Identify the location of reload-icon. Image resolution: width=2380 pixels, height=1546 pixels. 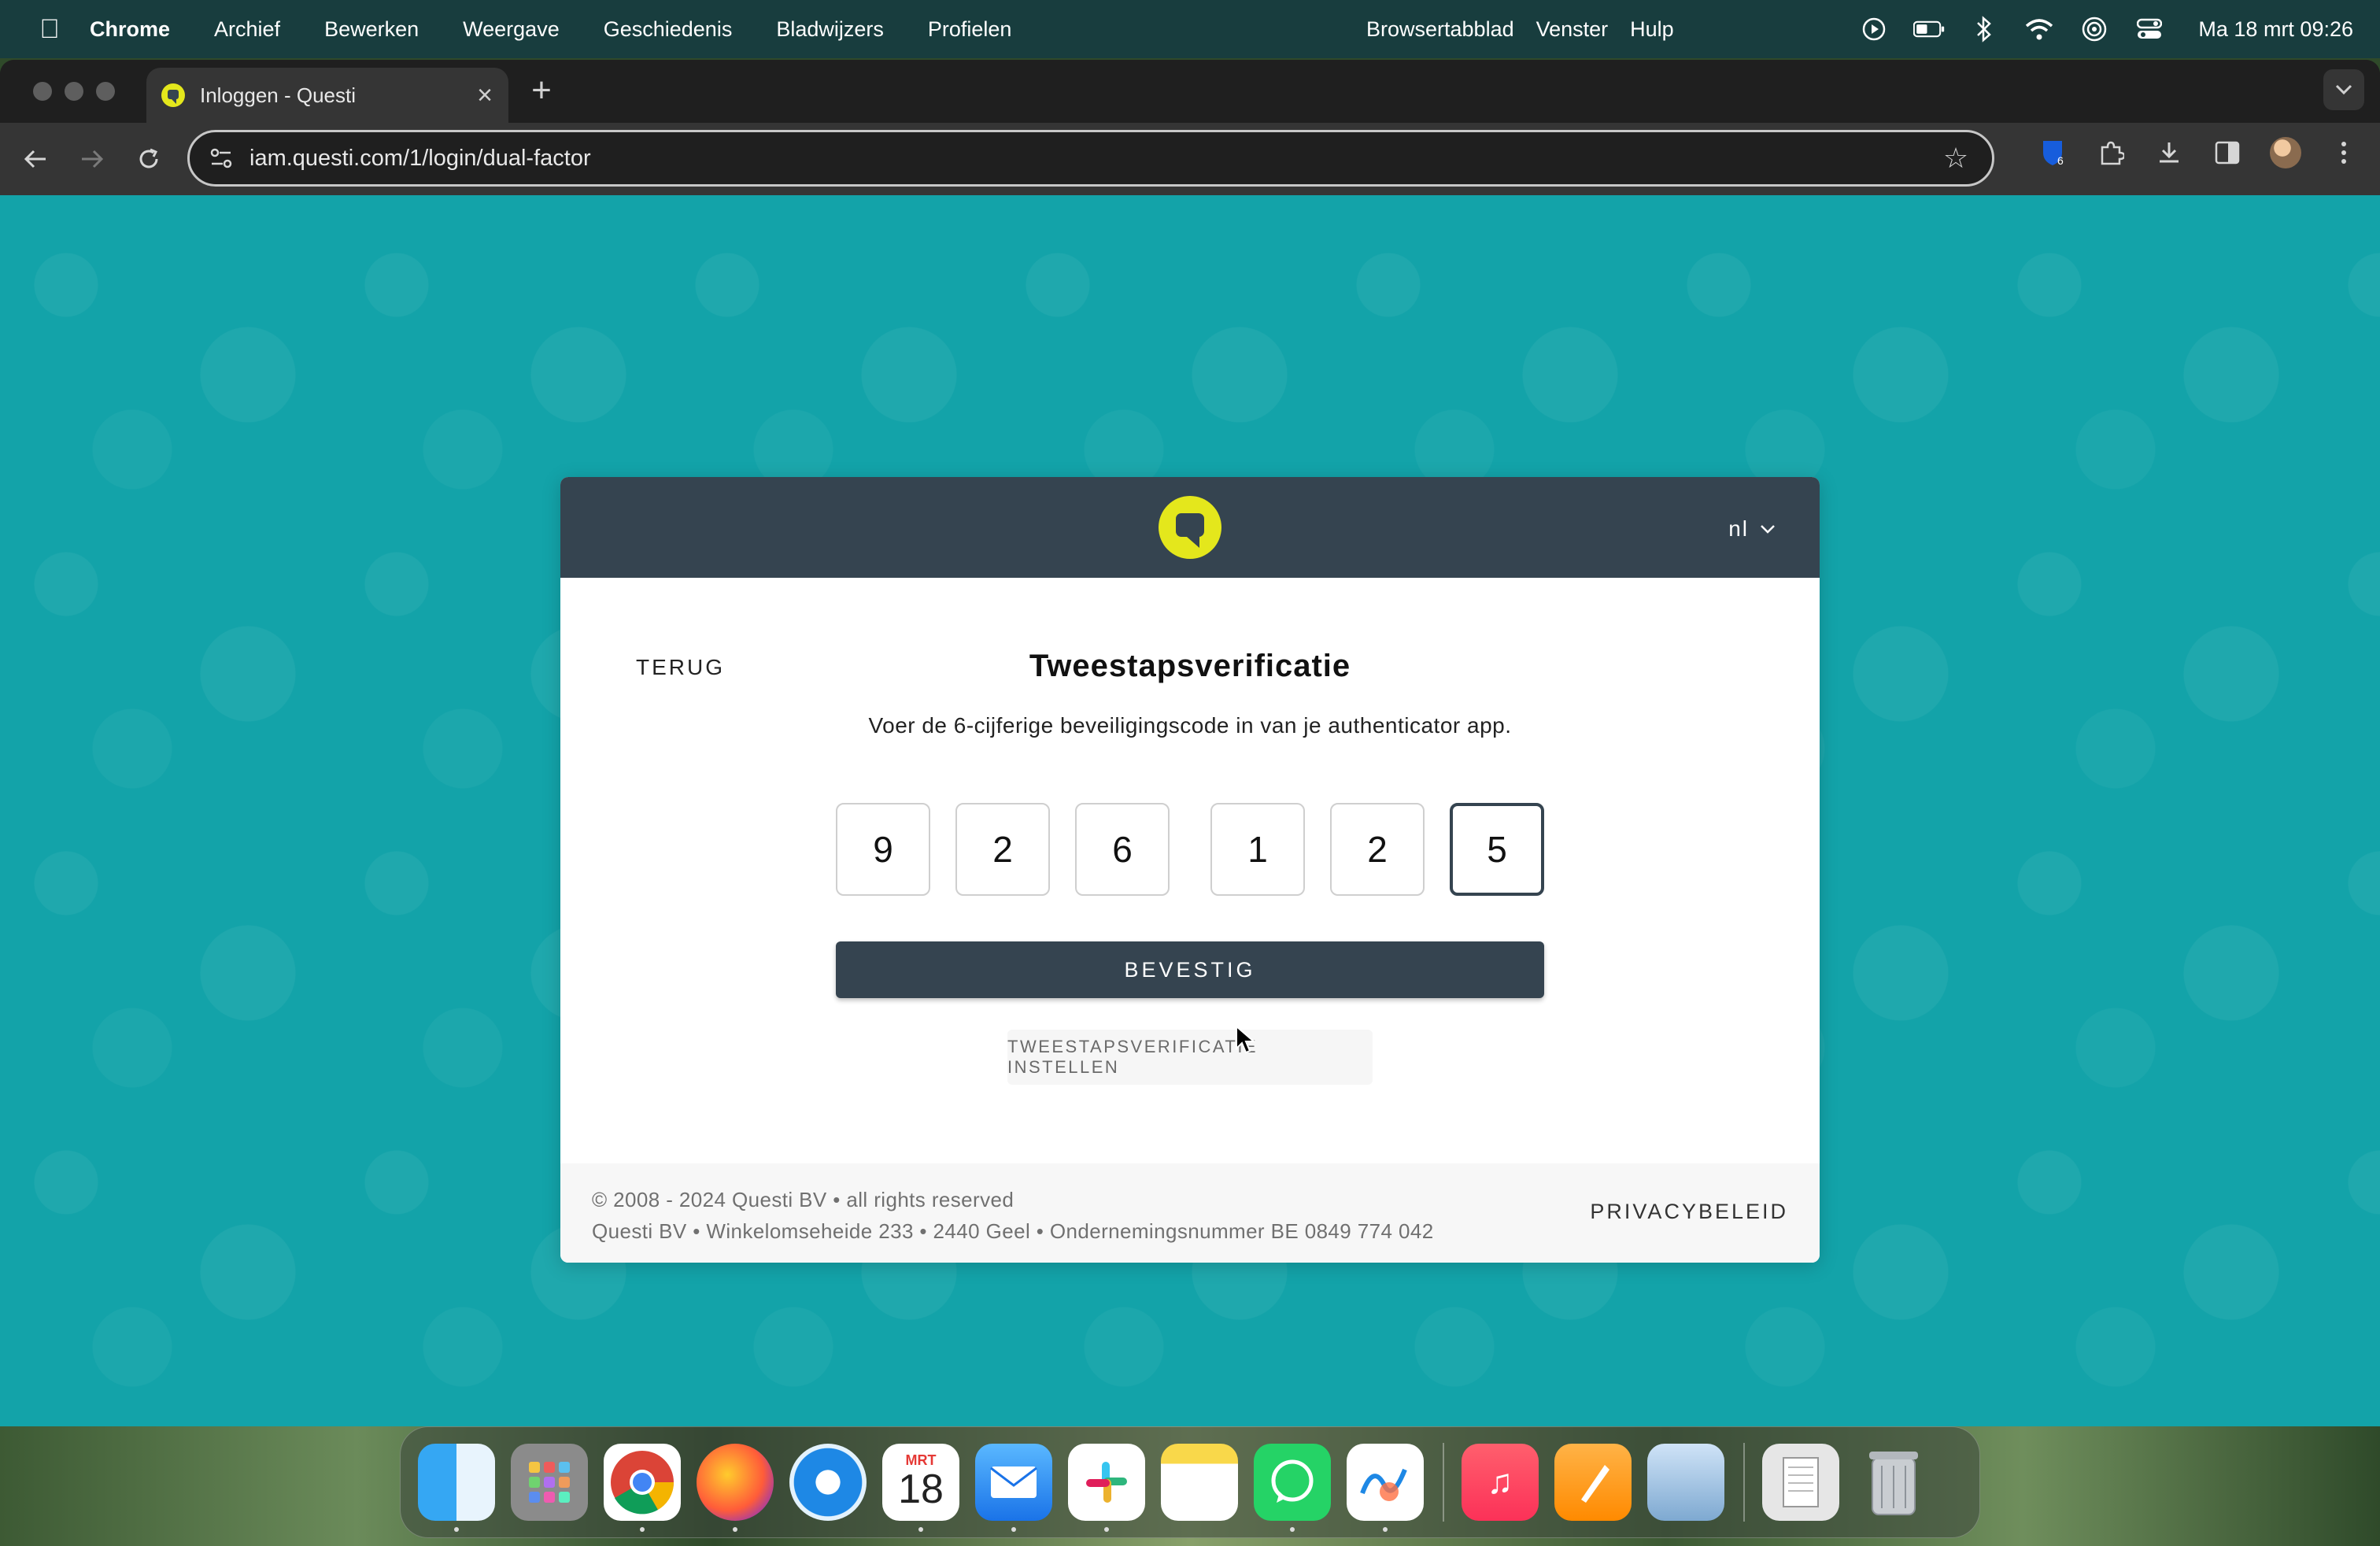
(148, 158).